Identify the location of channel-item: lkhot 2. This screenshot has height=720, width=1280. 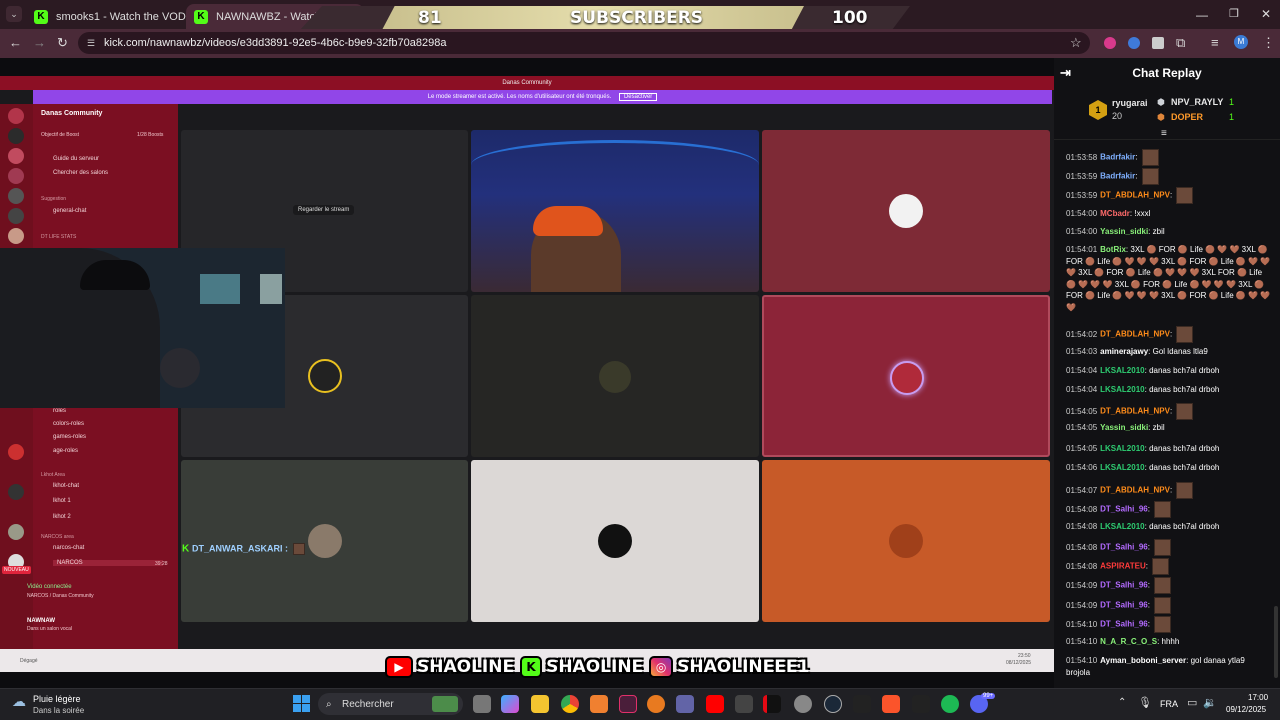
(62, 517).